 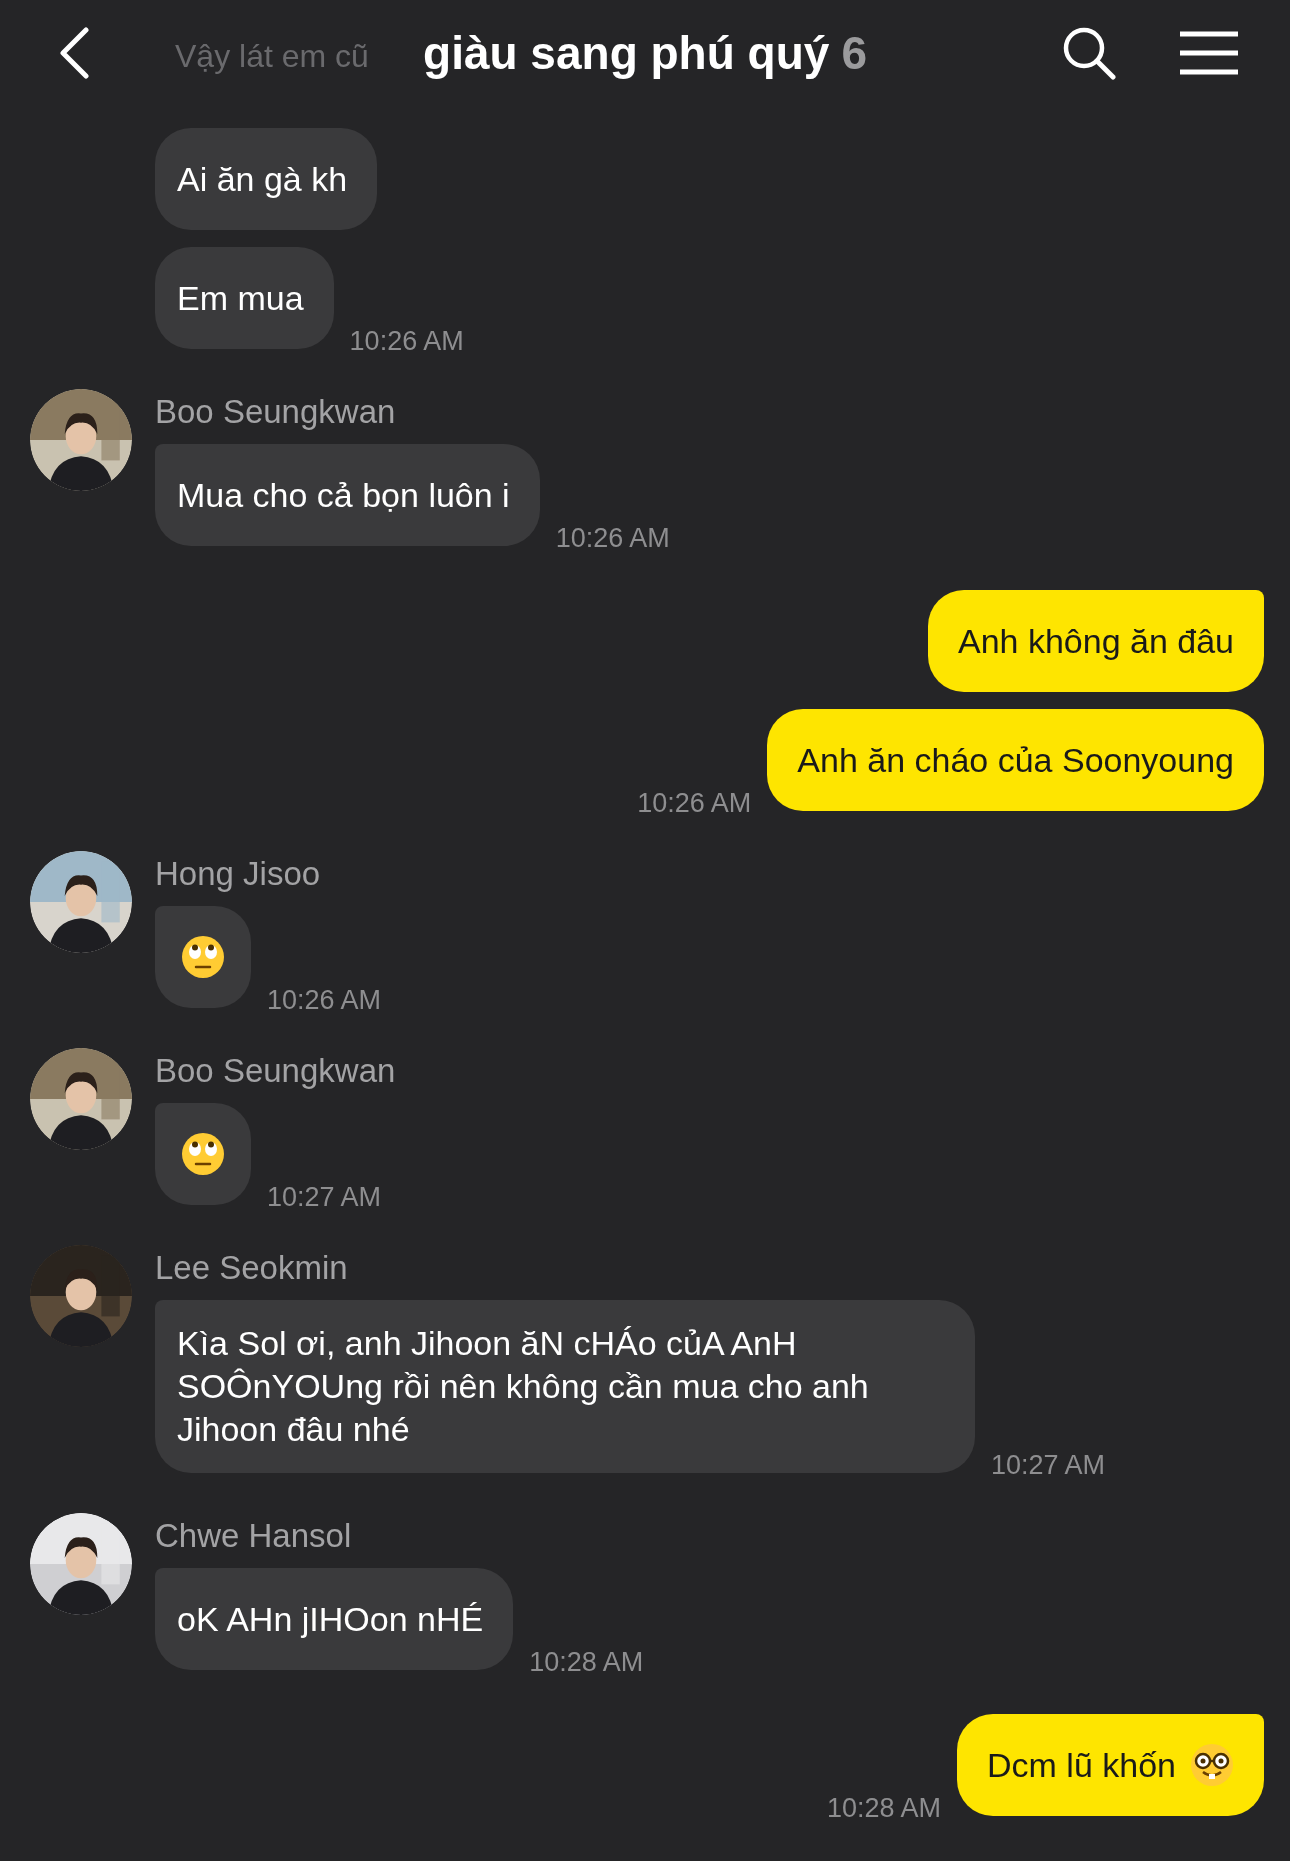 I want to click on message-bubble: Mua cho cả bọn luôn i, so click(x=347, y=495).